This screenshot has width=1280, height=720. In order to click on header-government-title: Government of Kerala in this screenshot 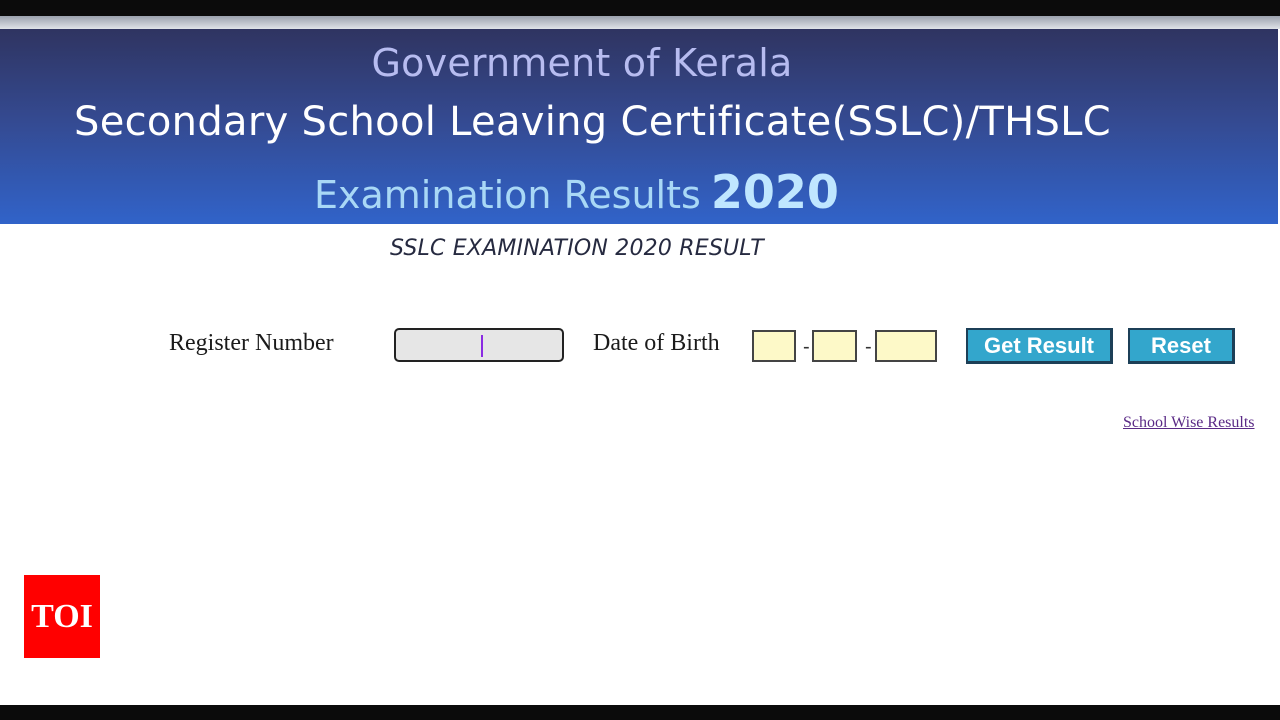, I will do `click(582, 63)`.